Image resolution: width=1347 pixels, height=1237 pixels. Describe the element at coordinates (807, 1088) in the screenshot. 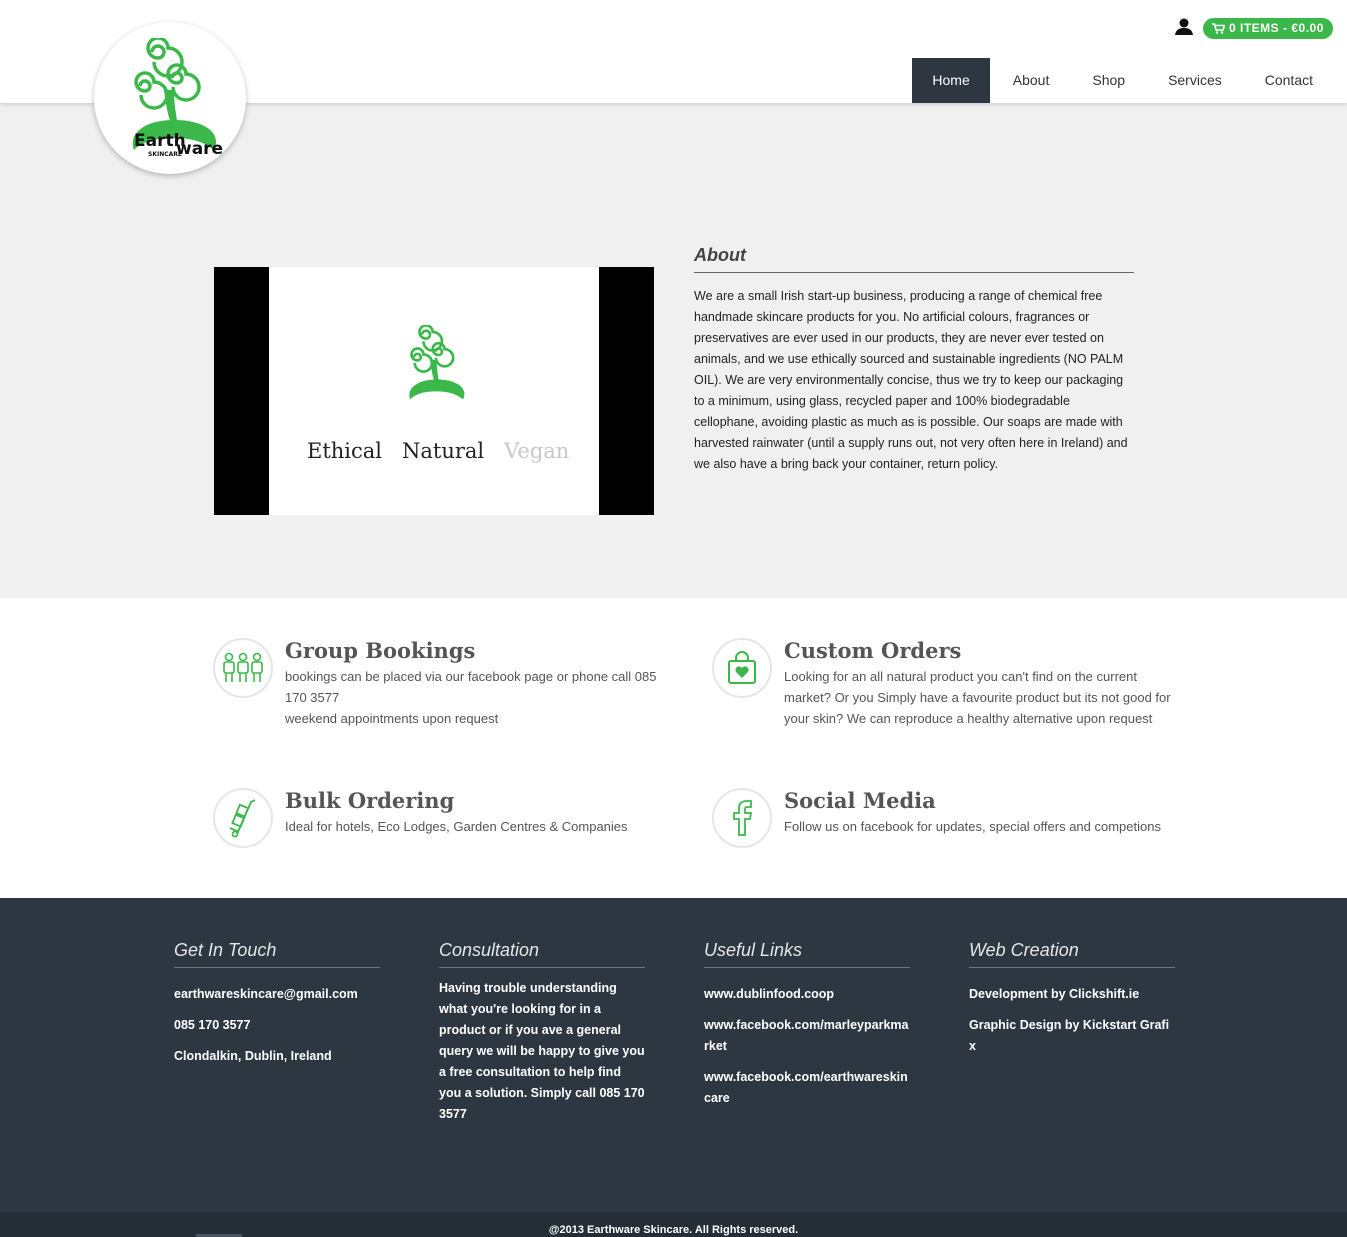

I see `footer-link-facebook: www.facebook.com/earthwareskincare` at that location.